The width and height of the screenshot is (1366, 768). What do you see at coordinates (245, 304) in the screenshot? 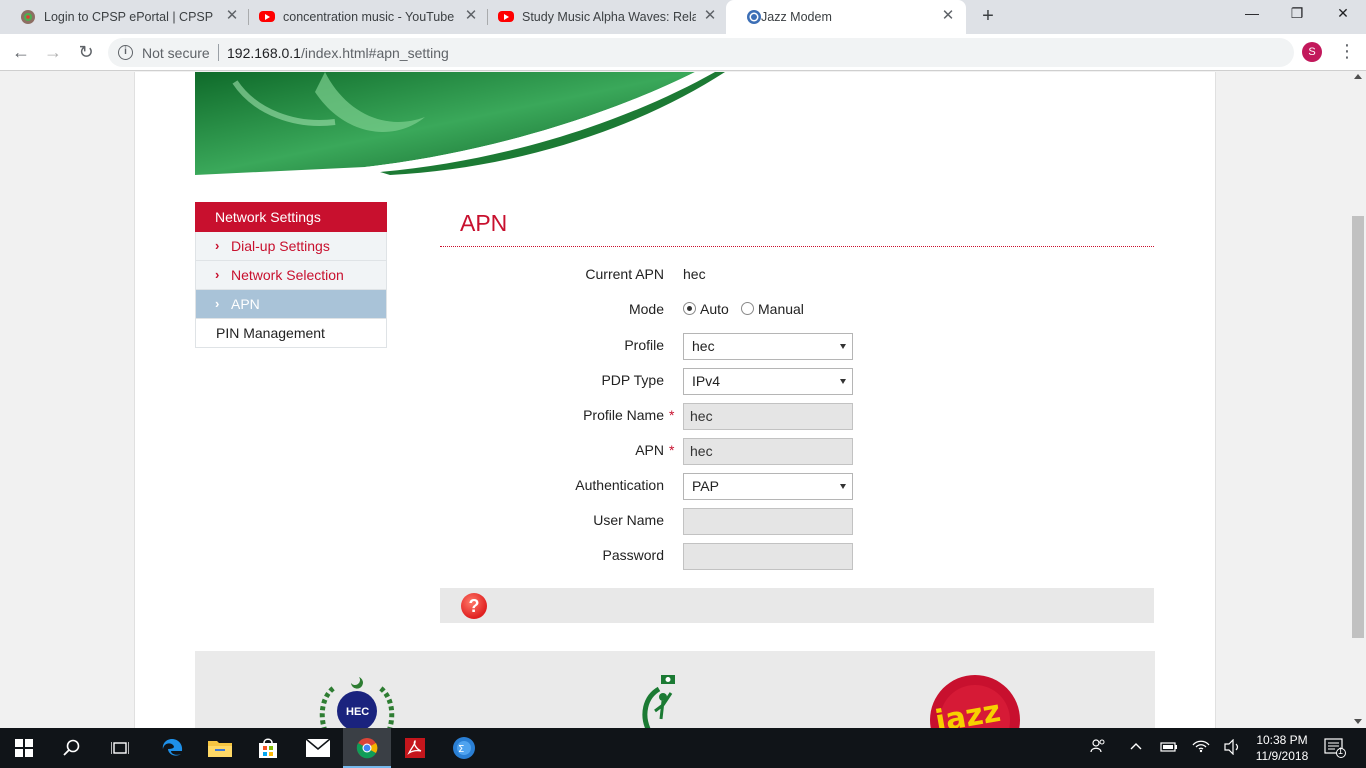
I see `sidebar-item-label: APN` at bounding box center [245, 304].